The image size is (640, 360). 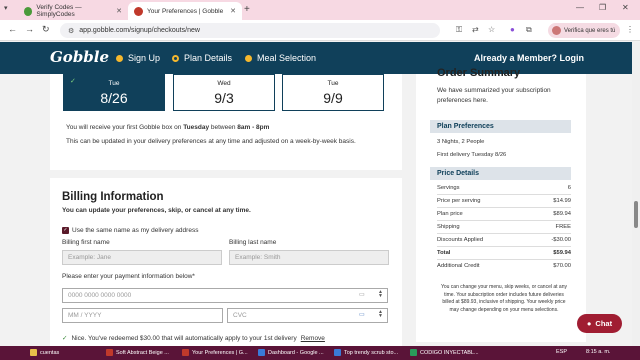 I want to click on browser-tab-simplycodes: Verify Codes — SimplyCodes ✕, so click(x=73, y=11).